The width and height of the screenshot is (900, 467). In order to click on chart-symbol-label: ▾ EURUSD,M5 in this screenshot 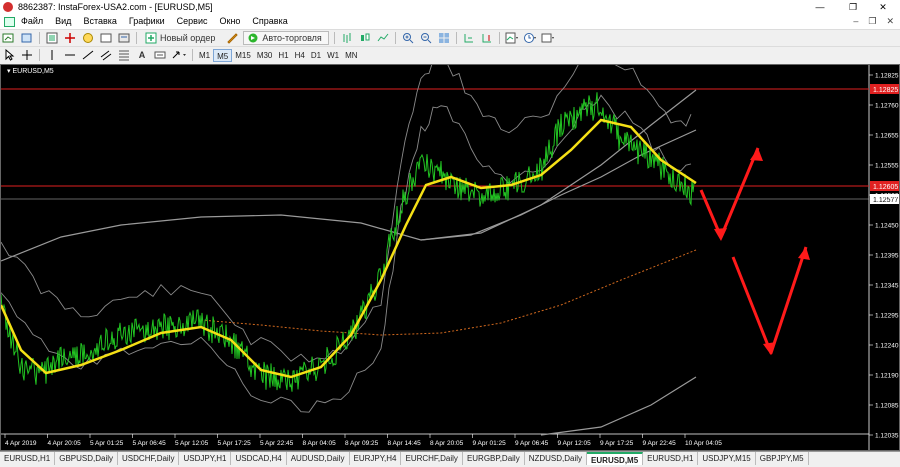, I will do `click(30, 71)`.